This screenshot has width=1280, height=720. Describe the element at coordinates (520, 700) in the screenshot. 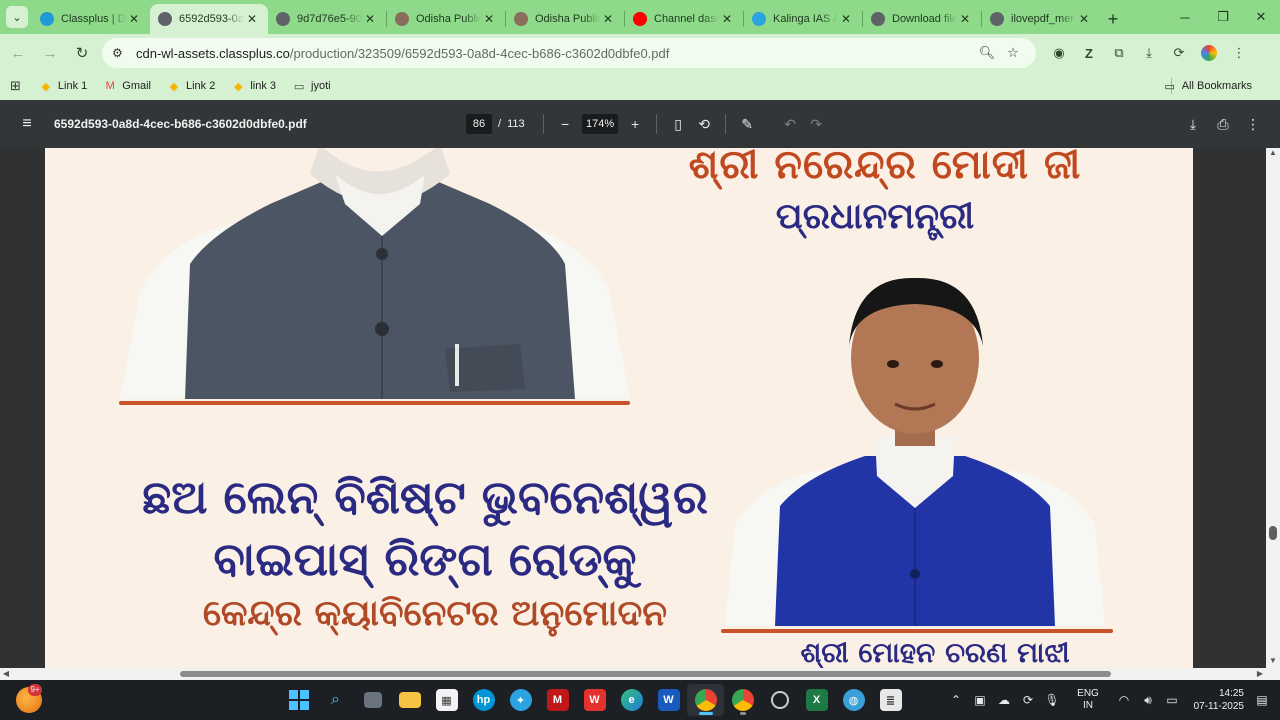

I see `app-button: ✦` at that location.